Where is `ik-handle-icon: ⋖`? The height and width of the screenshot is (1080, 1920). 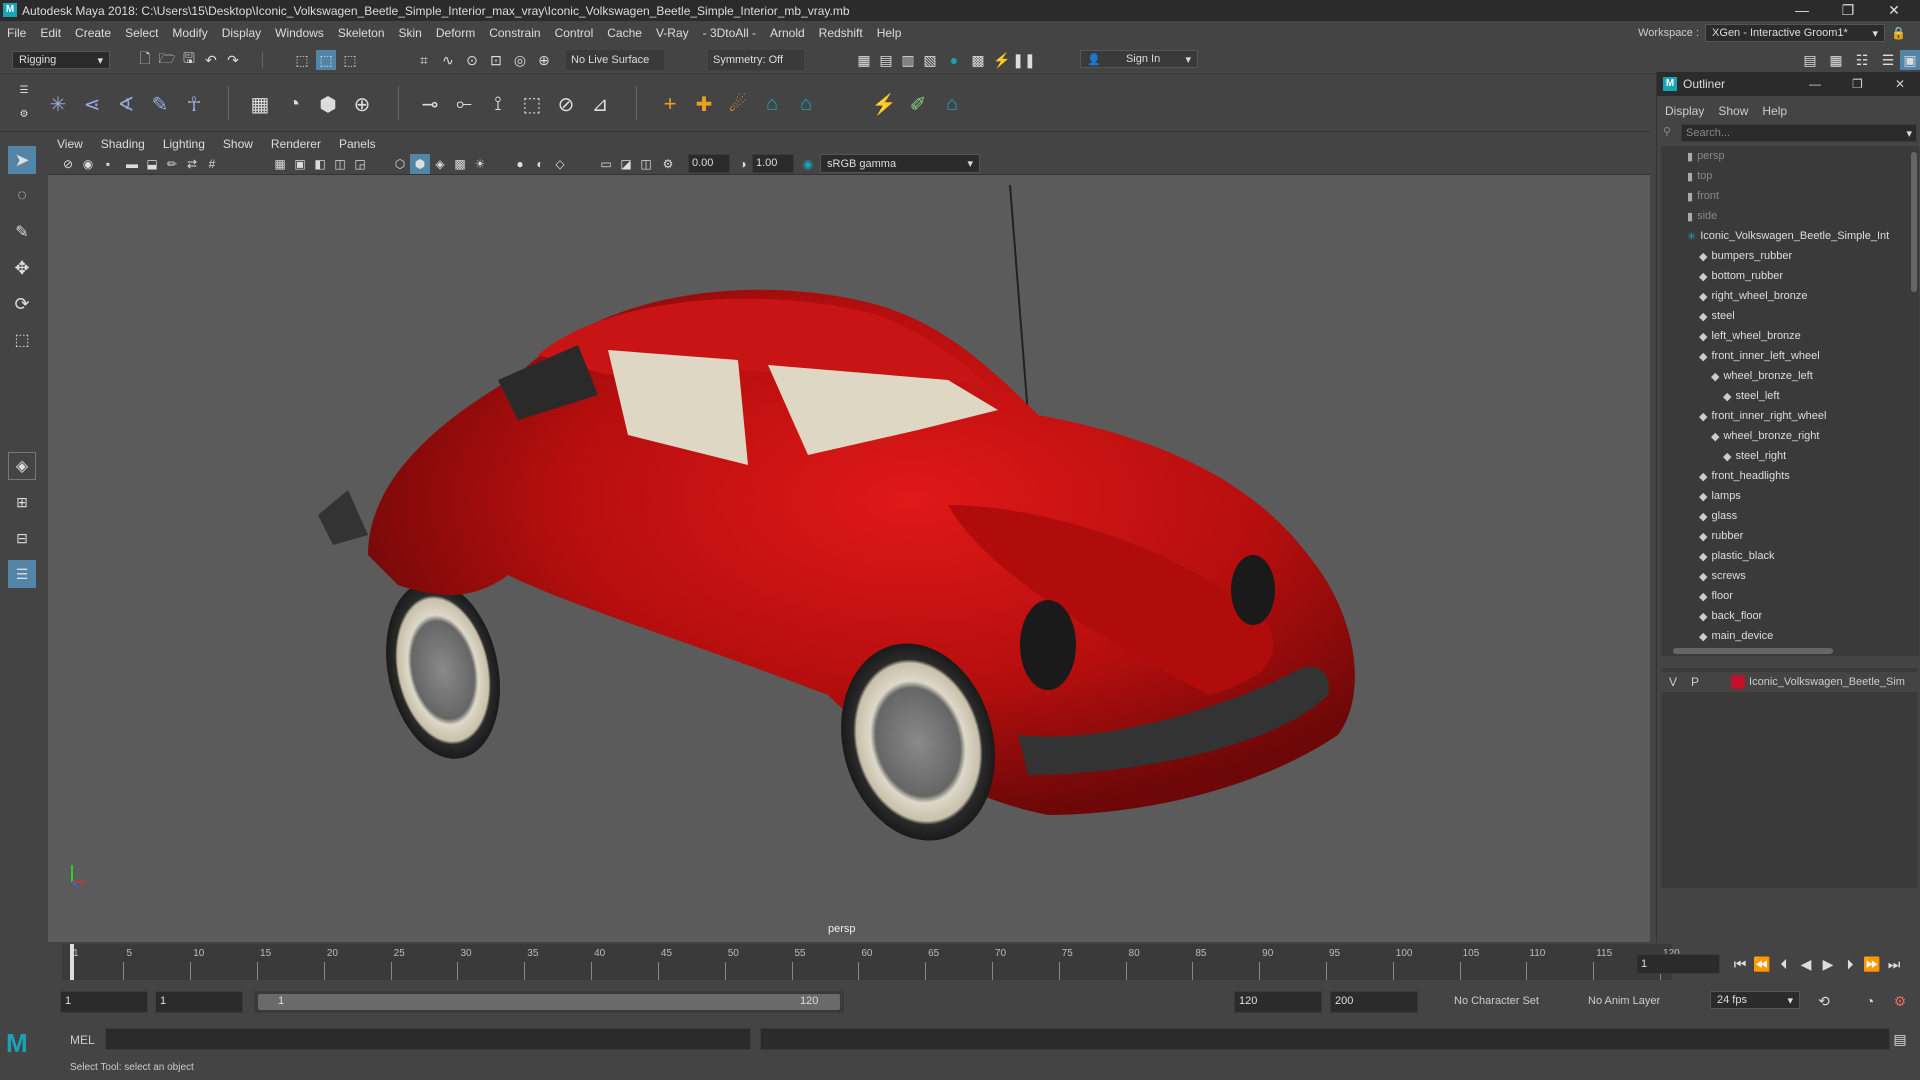
ik-handle-icon: ⋖ is located at coordinates (92, 105).